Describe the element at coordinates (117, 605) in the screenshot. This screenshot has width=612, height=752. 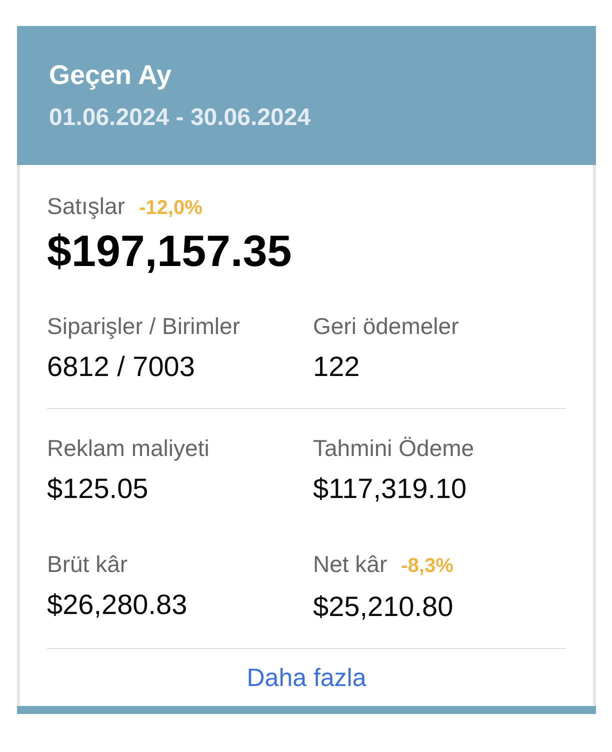
I see `metric-value: $26,280.83` at that location.